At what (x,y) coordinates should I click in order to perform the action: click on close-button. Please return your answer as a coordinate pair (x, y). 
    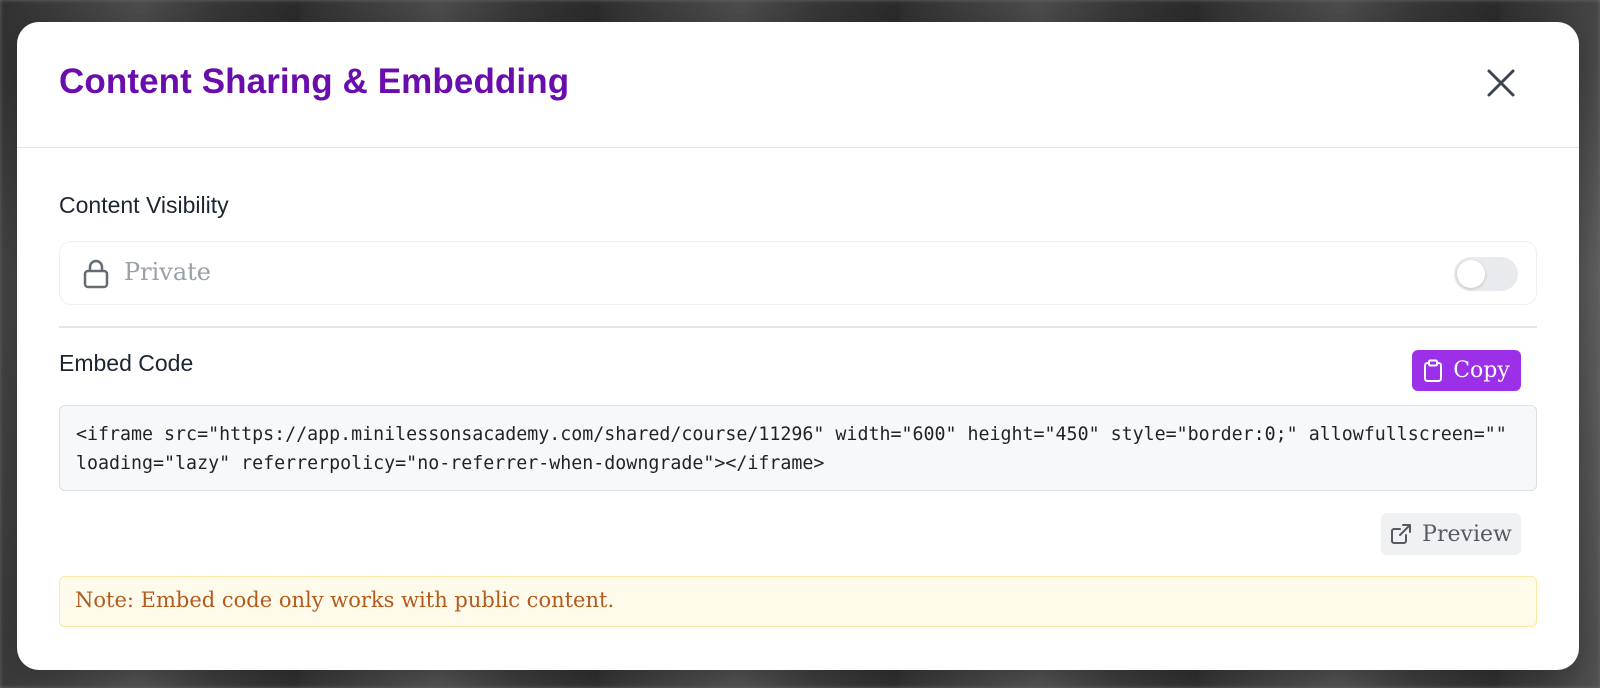
    Looking at the image, I should click on (1501, 83).